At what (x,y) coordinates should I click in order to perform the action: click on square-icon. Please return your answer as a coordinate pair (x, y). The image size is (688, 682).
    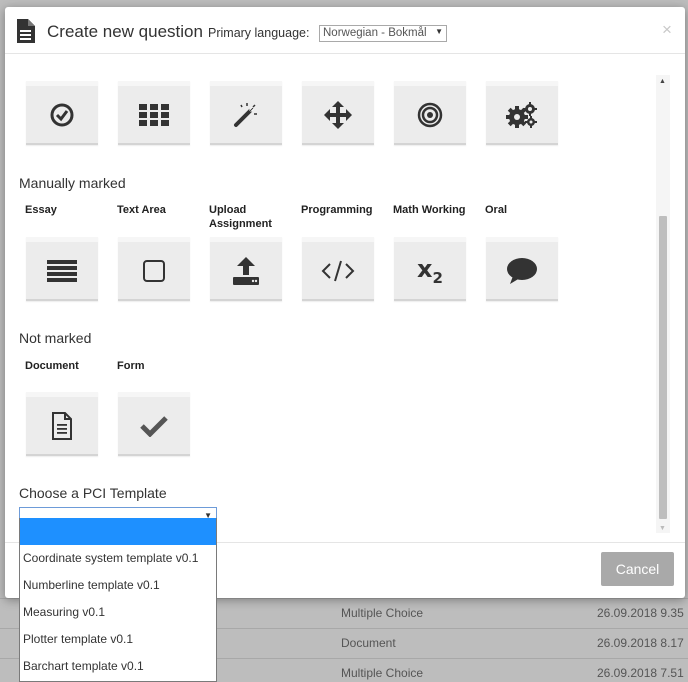
    Looking at the image, I should click on (154, 270).